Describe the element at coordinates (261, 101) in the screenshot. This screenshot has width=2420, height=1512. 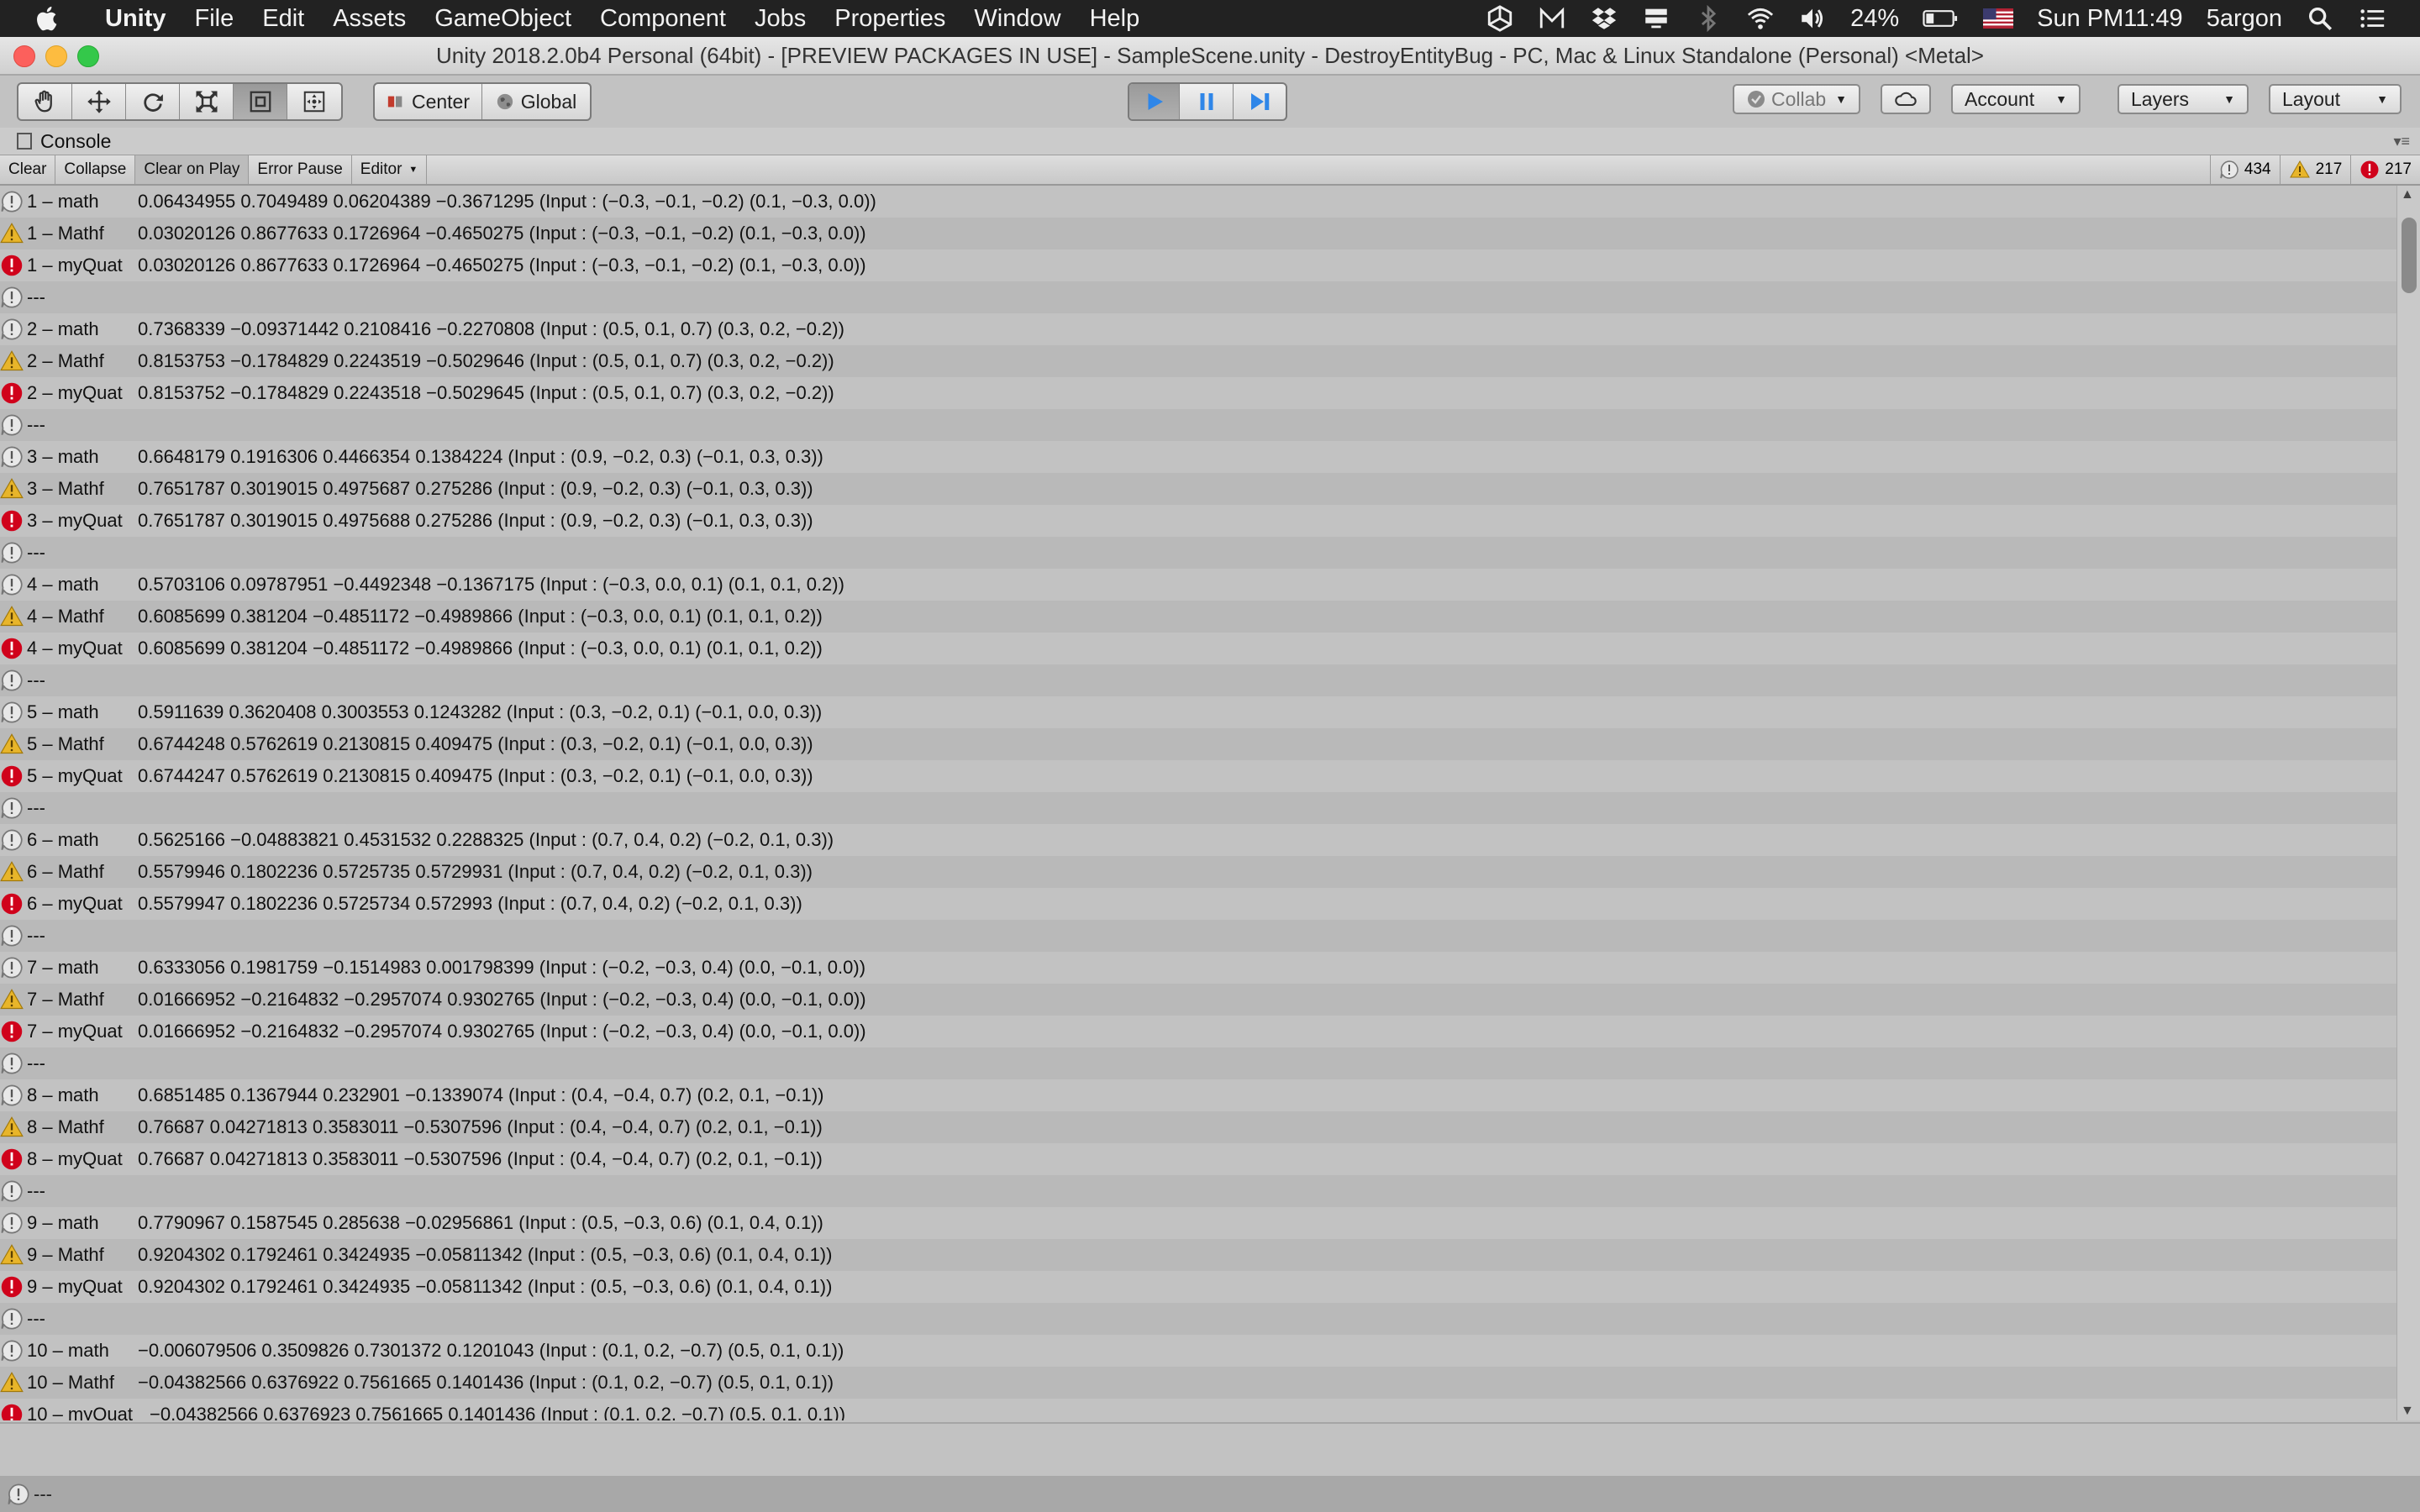
I see `rect-tool-button` at that location.